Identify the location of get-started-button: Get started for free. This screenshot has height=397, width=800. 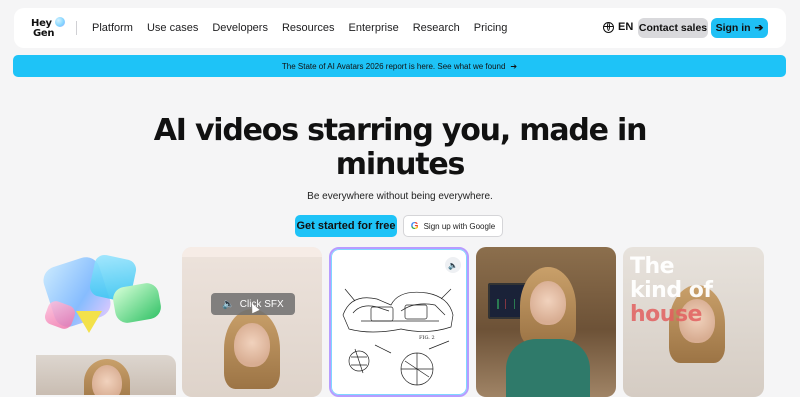
(346, 226).